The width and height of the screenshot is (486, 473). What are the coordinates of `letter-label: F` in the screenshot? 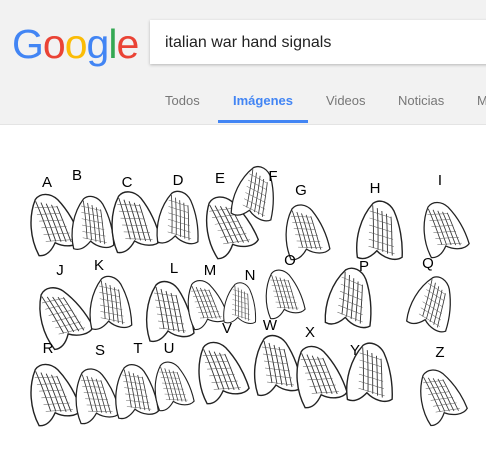 It's located at (272, 176).